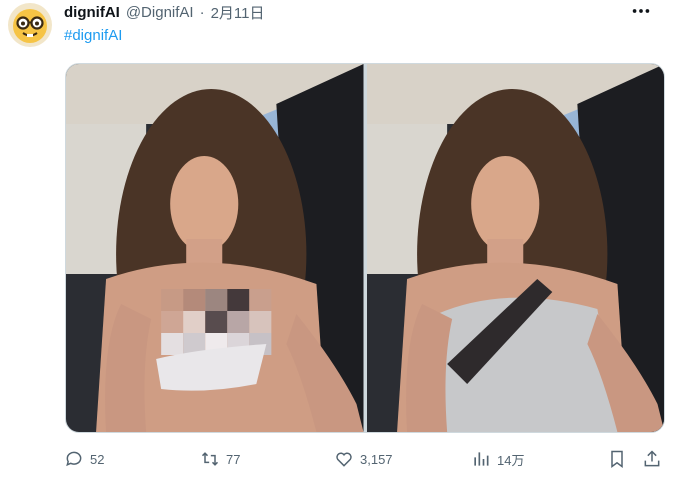  I want to click on bookmark-button, so click(617, 459).